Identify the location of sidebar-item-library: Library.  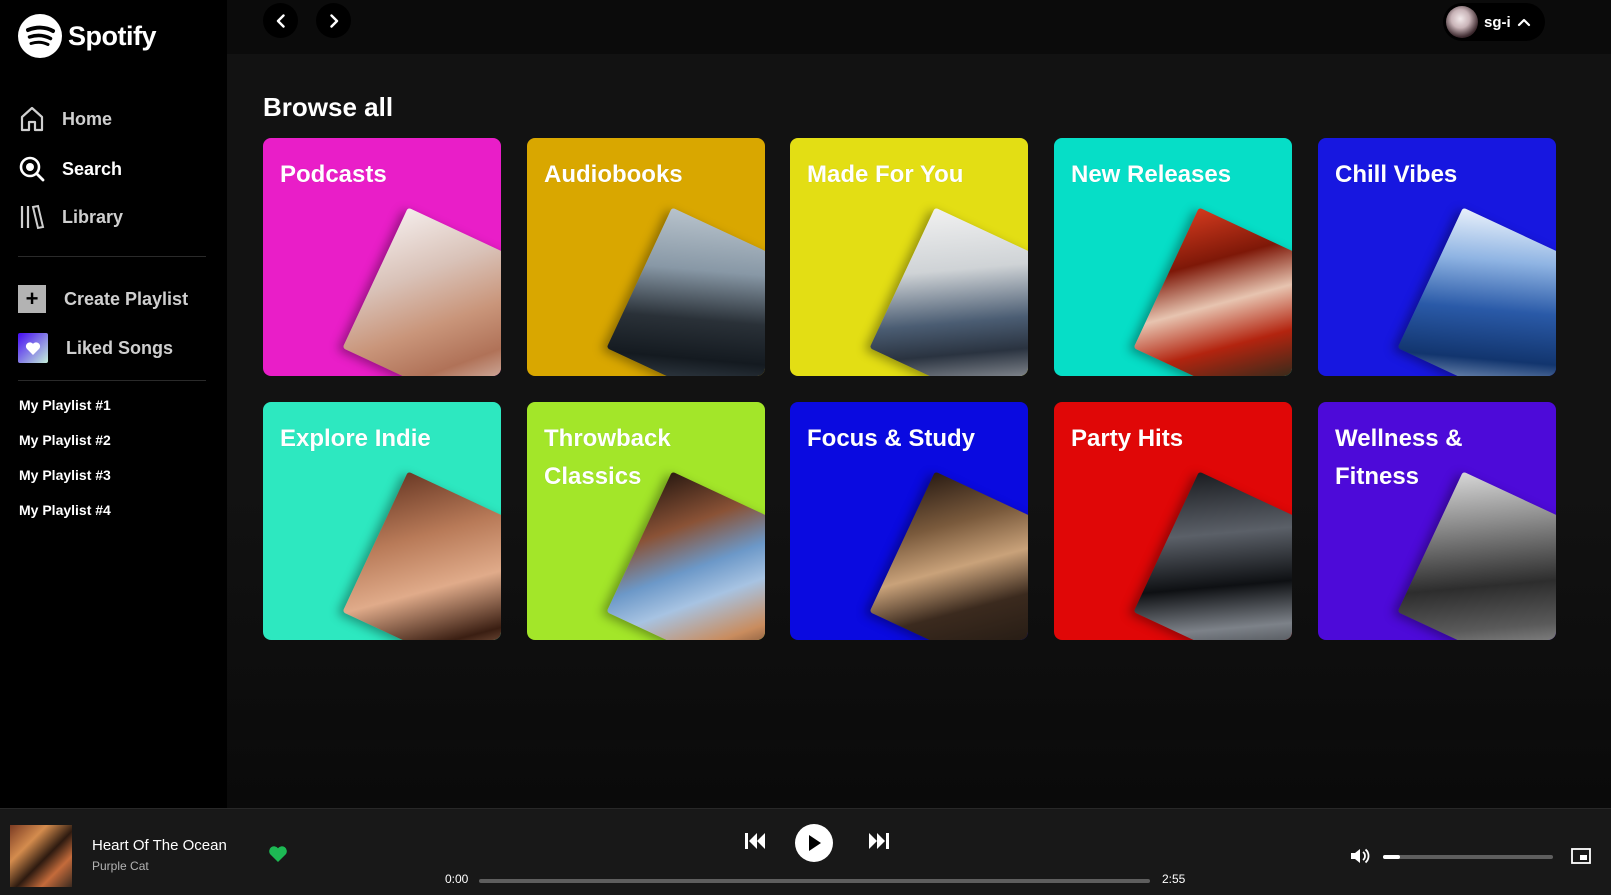
(70, 217).